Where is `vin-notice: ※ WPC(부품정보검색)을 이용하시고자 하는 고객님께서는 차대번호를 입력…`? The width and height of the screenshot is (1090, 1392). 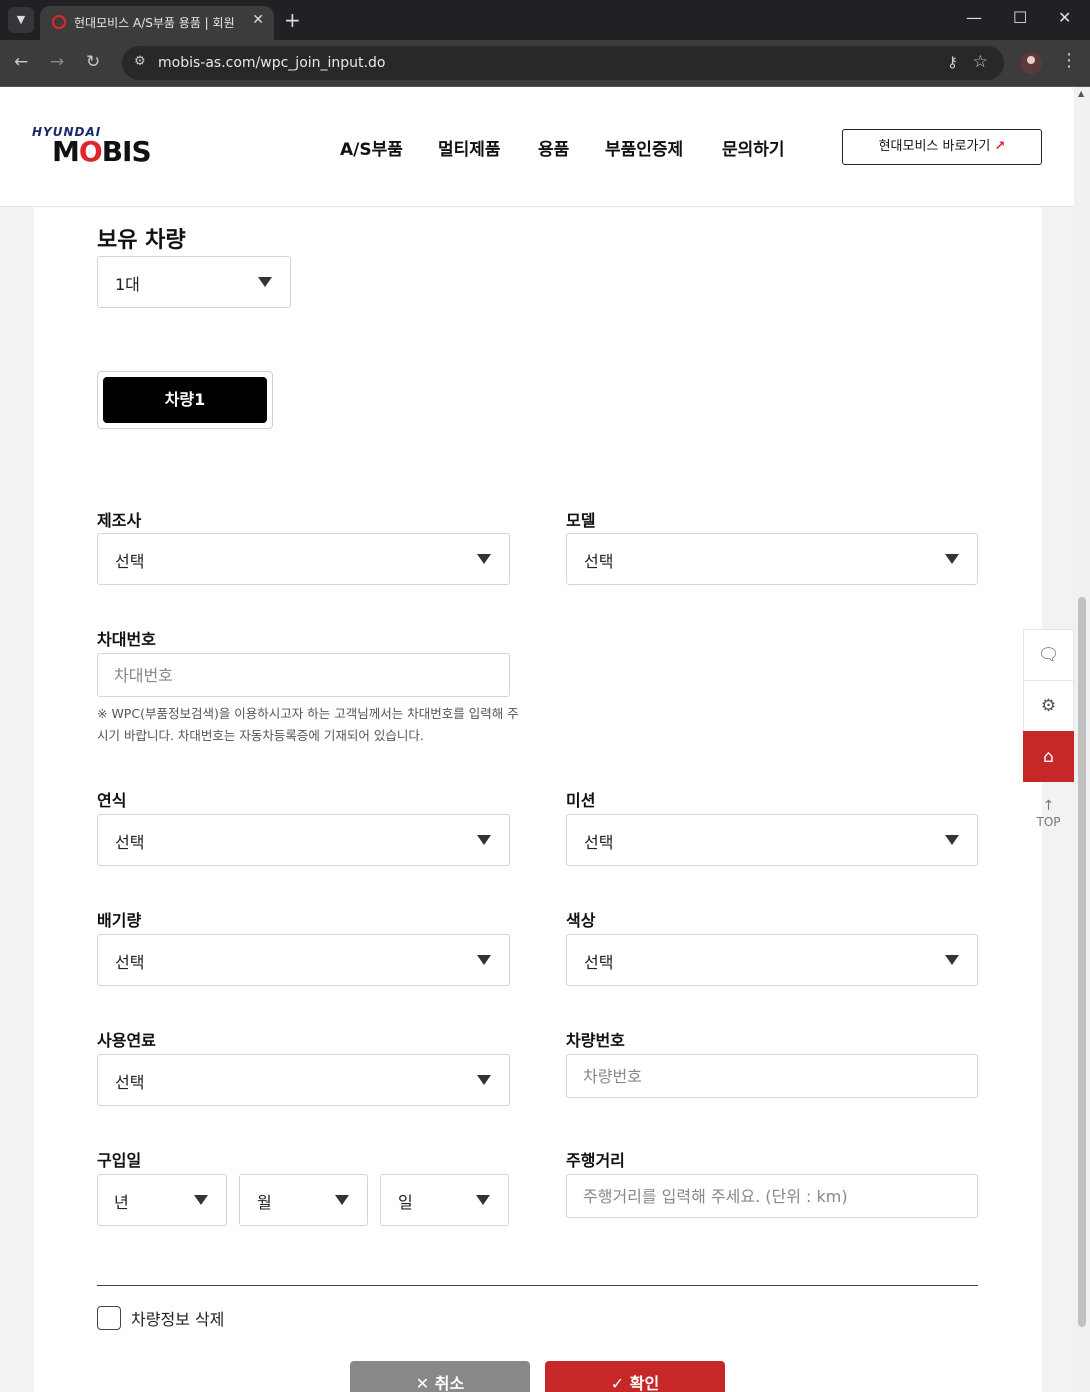 vin-notice: ※ WPC(부품정보검색)을 이용하시고자 하는 고객님께서는 차대번호를 입력… is located at coordinates (308, 724).